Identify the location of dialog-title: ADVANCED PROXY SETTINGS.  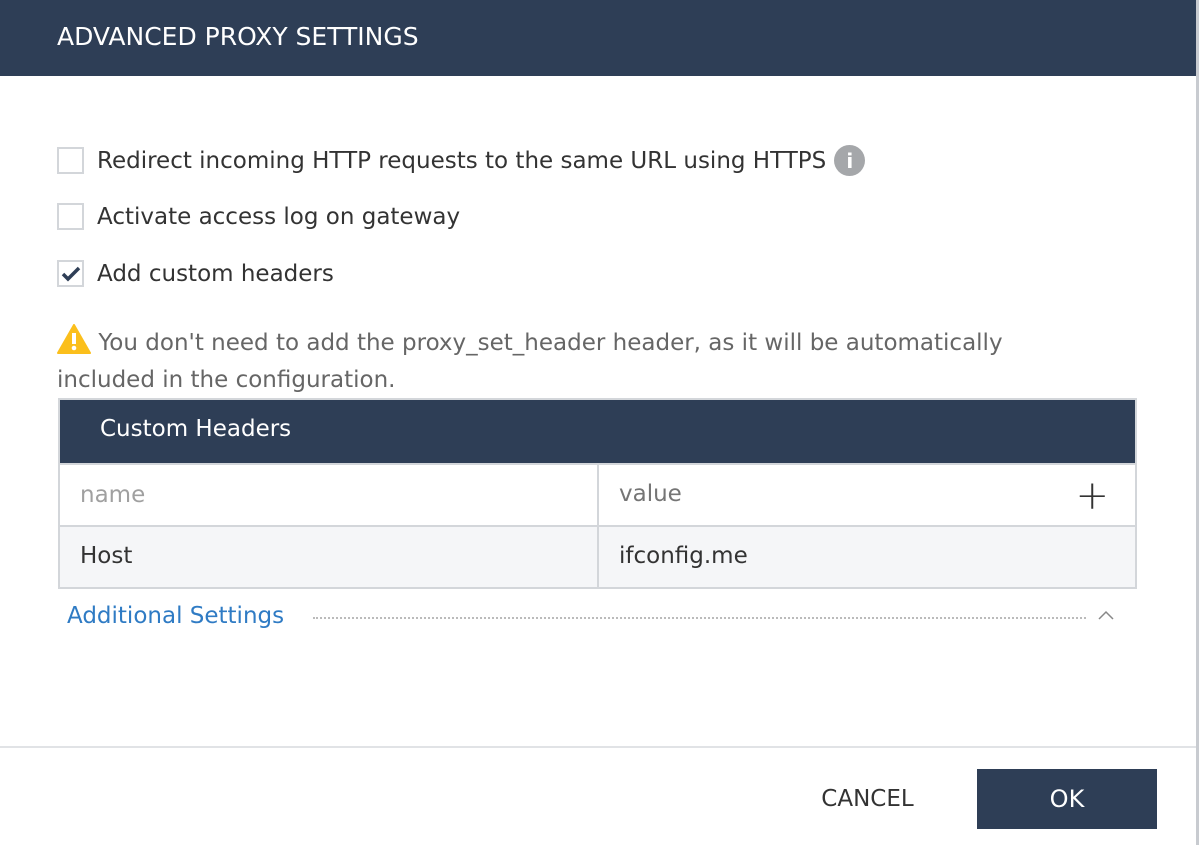
(598, 38).